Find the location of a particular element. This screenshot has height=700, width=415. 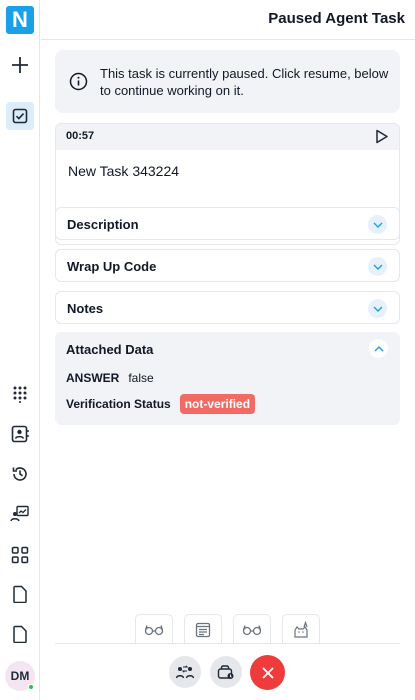

hold-icon is located at coordinates (226, 672).